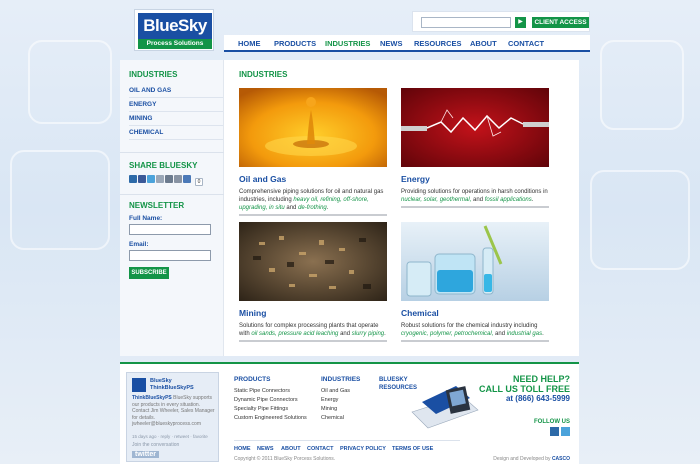  I want to click on footer-nav-about: ABOUT, so click(291, 449).